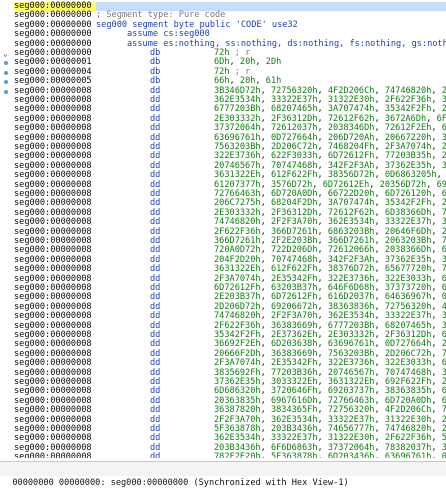 This screenshot has height=490, width=446. What do you see at coordinates (6, 229) in the screenshot?
I see `listing-gutter: ⌄` at bounding box center [6, 229].